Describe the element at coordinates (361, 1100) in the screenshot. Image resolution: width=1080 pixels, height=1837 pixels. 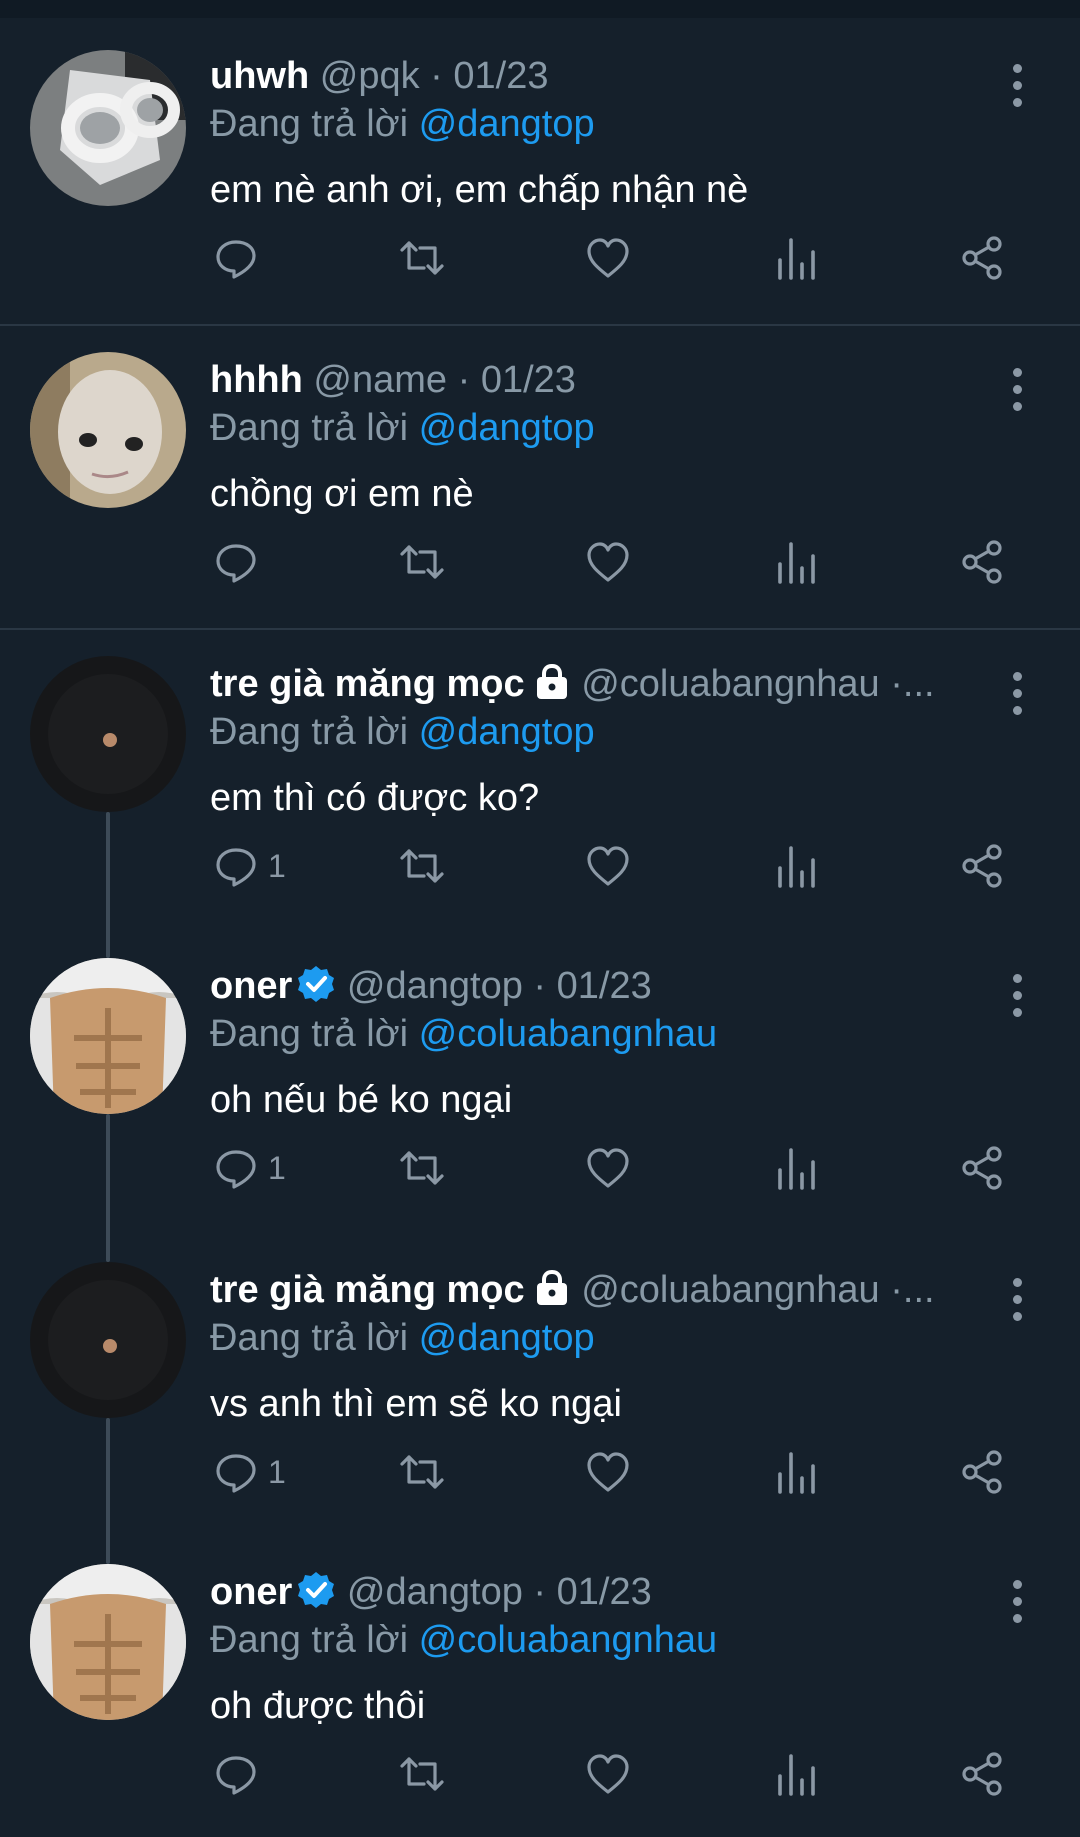
I see `tweet-text: oh nếu bé ko ngại` at that location.